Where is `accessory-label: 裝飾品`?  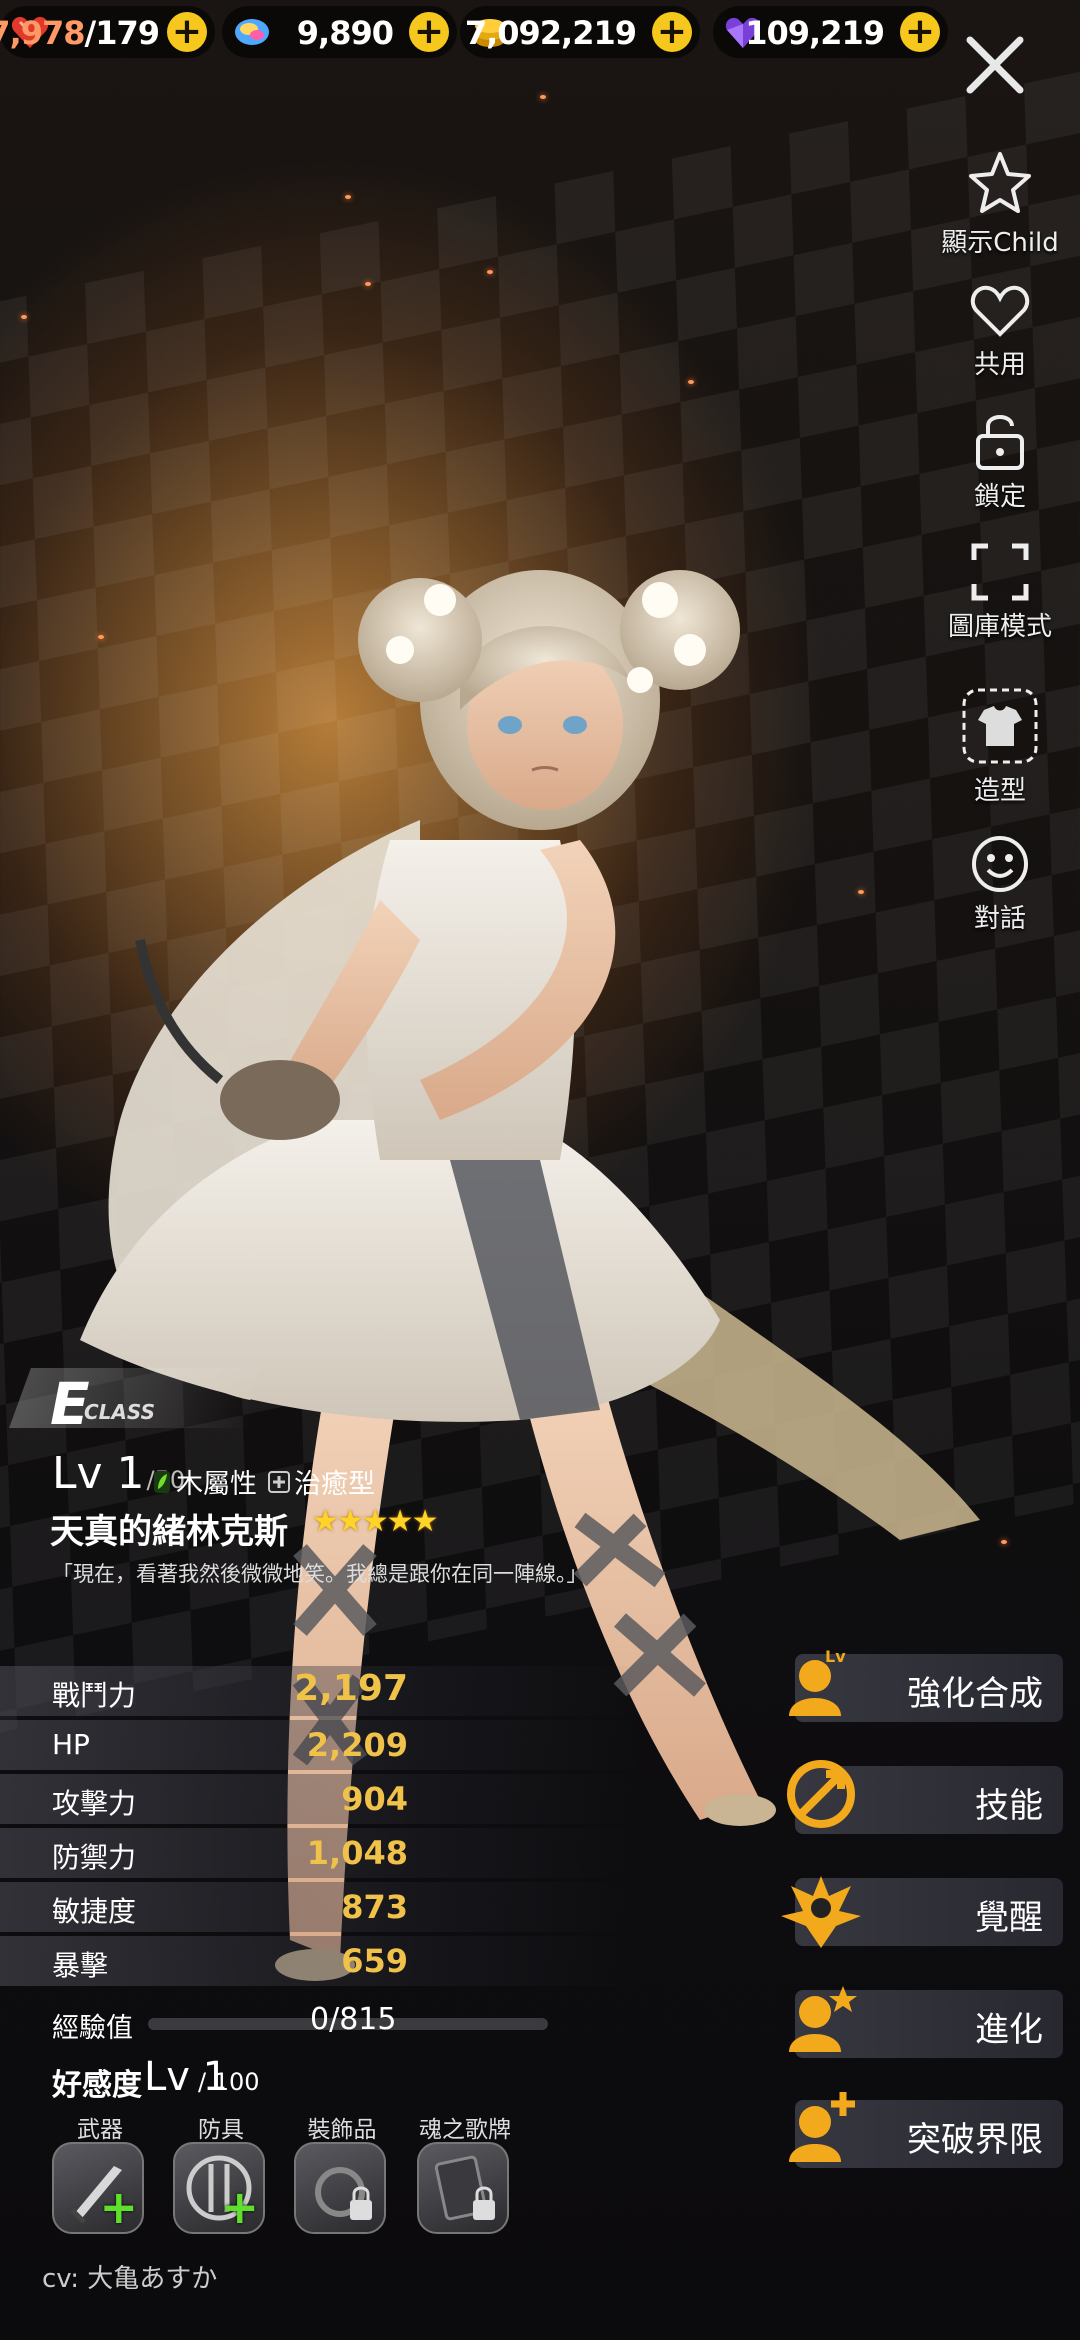
accessory-label: 裝飾品 is located at coordinates (342, 2130).